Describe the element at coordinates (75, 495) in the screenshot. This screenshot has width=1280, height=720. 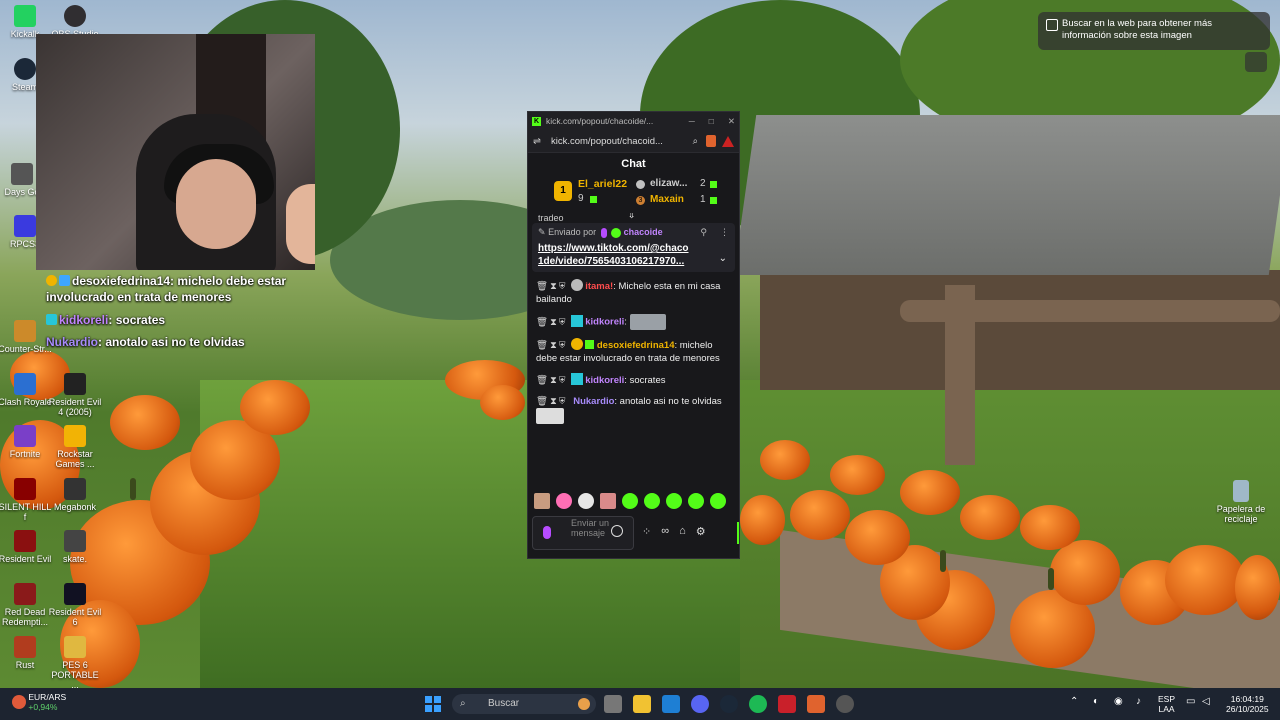
I see `desktop-icon-megabonk: Megabonk` at that location.